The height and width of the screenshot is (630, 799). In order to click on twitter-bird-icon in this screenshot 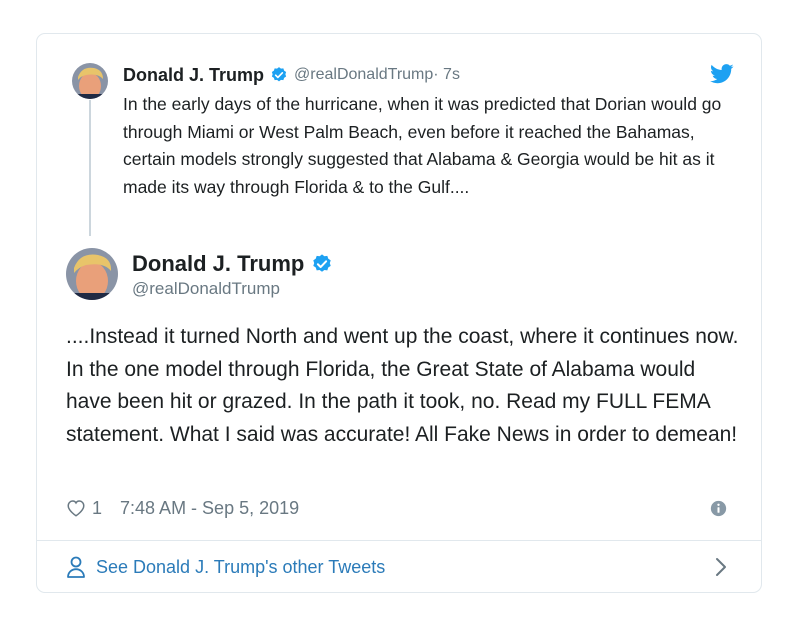, I will do `click(722, 74)`.